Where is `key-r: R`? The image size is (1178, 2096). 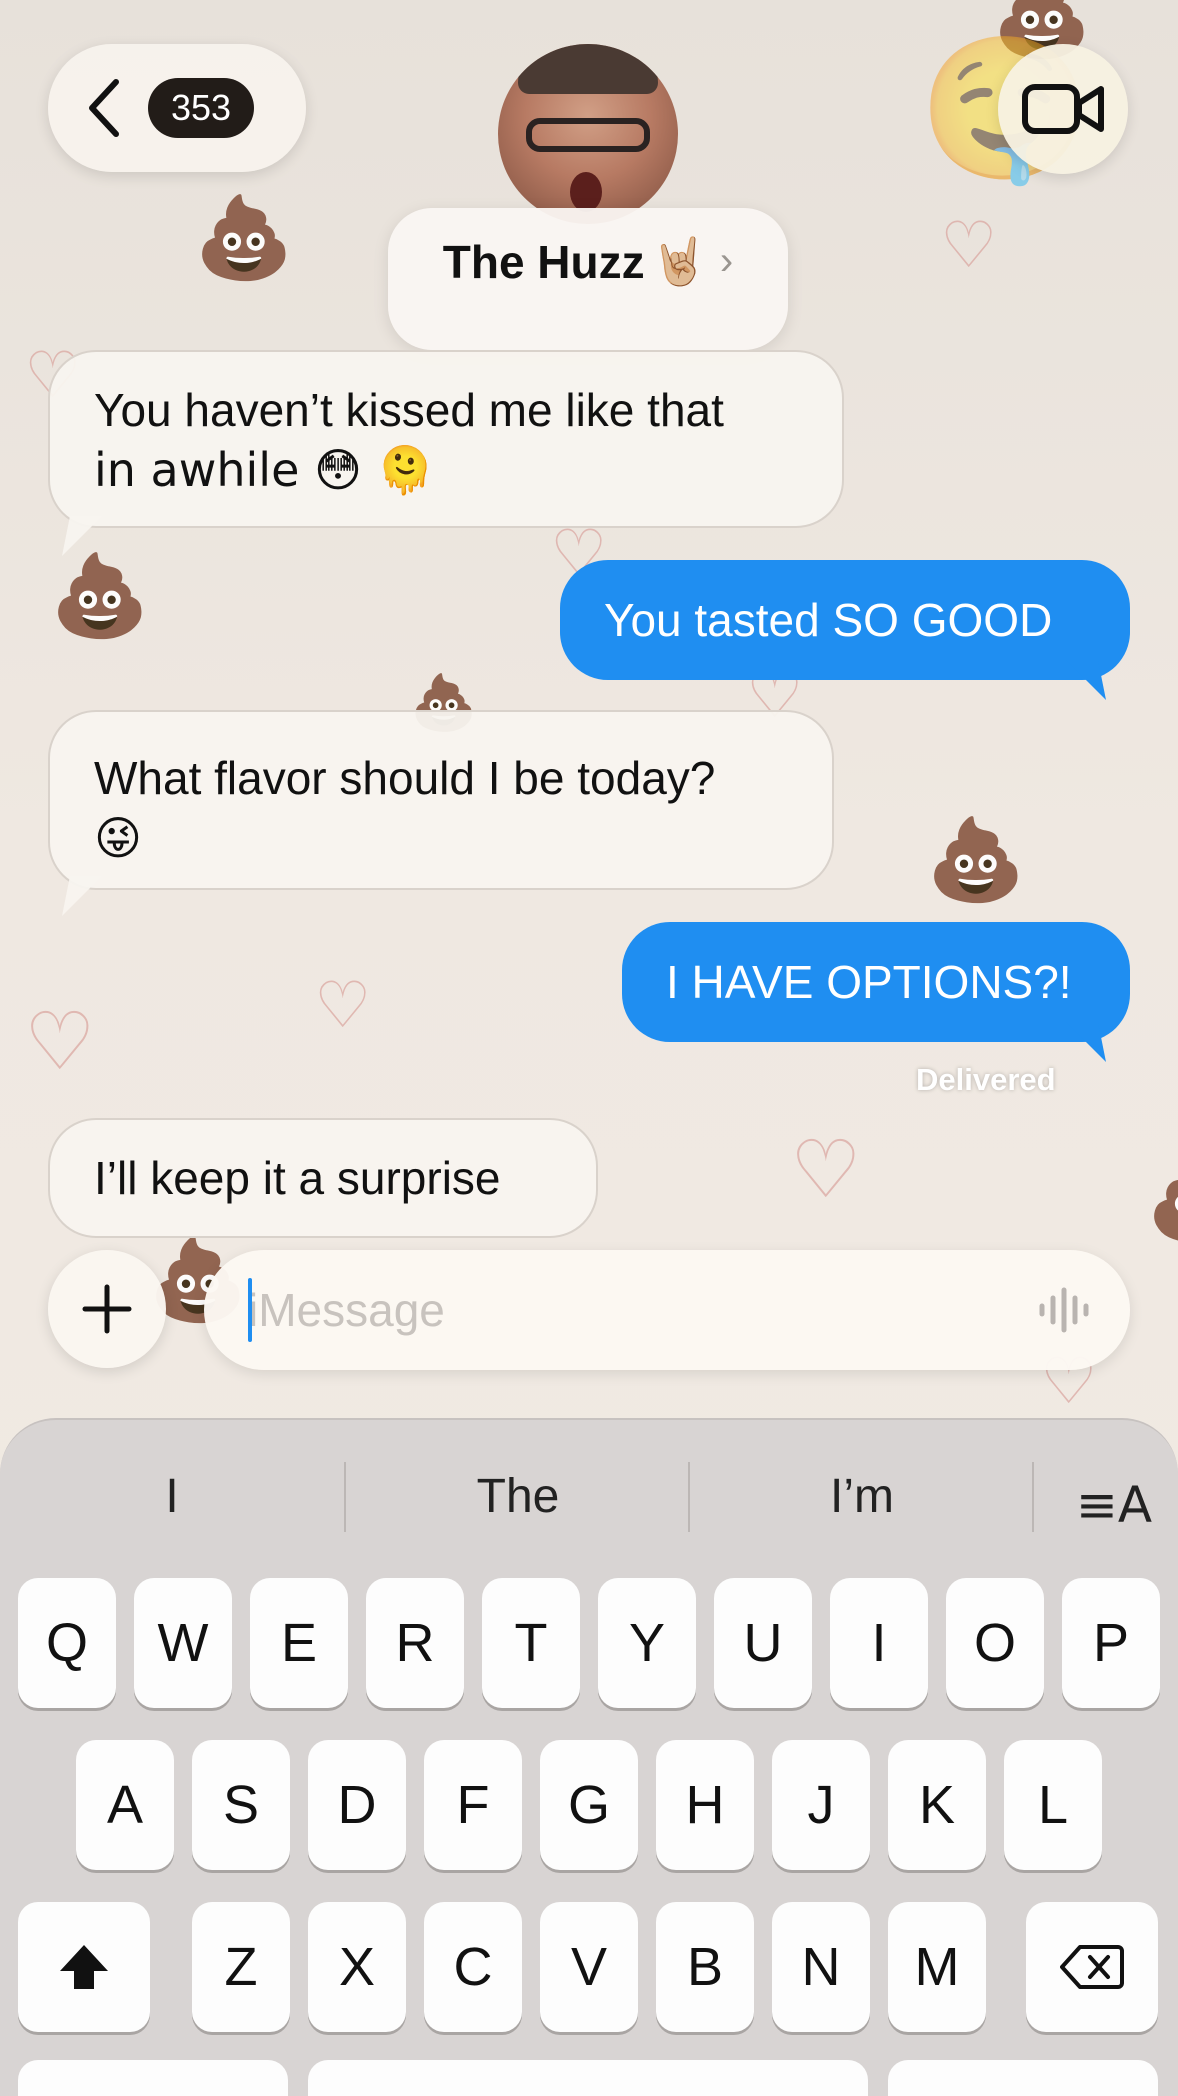
key-r: R is located at coordinates (415, 1643).